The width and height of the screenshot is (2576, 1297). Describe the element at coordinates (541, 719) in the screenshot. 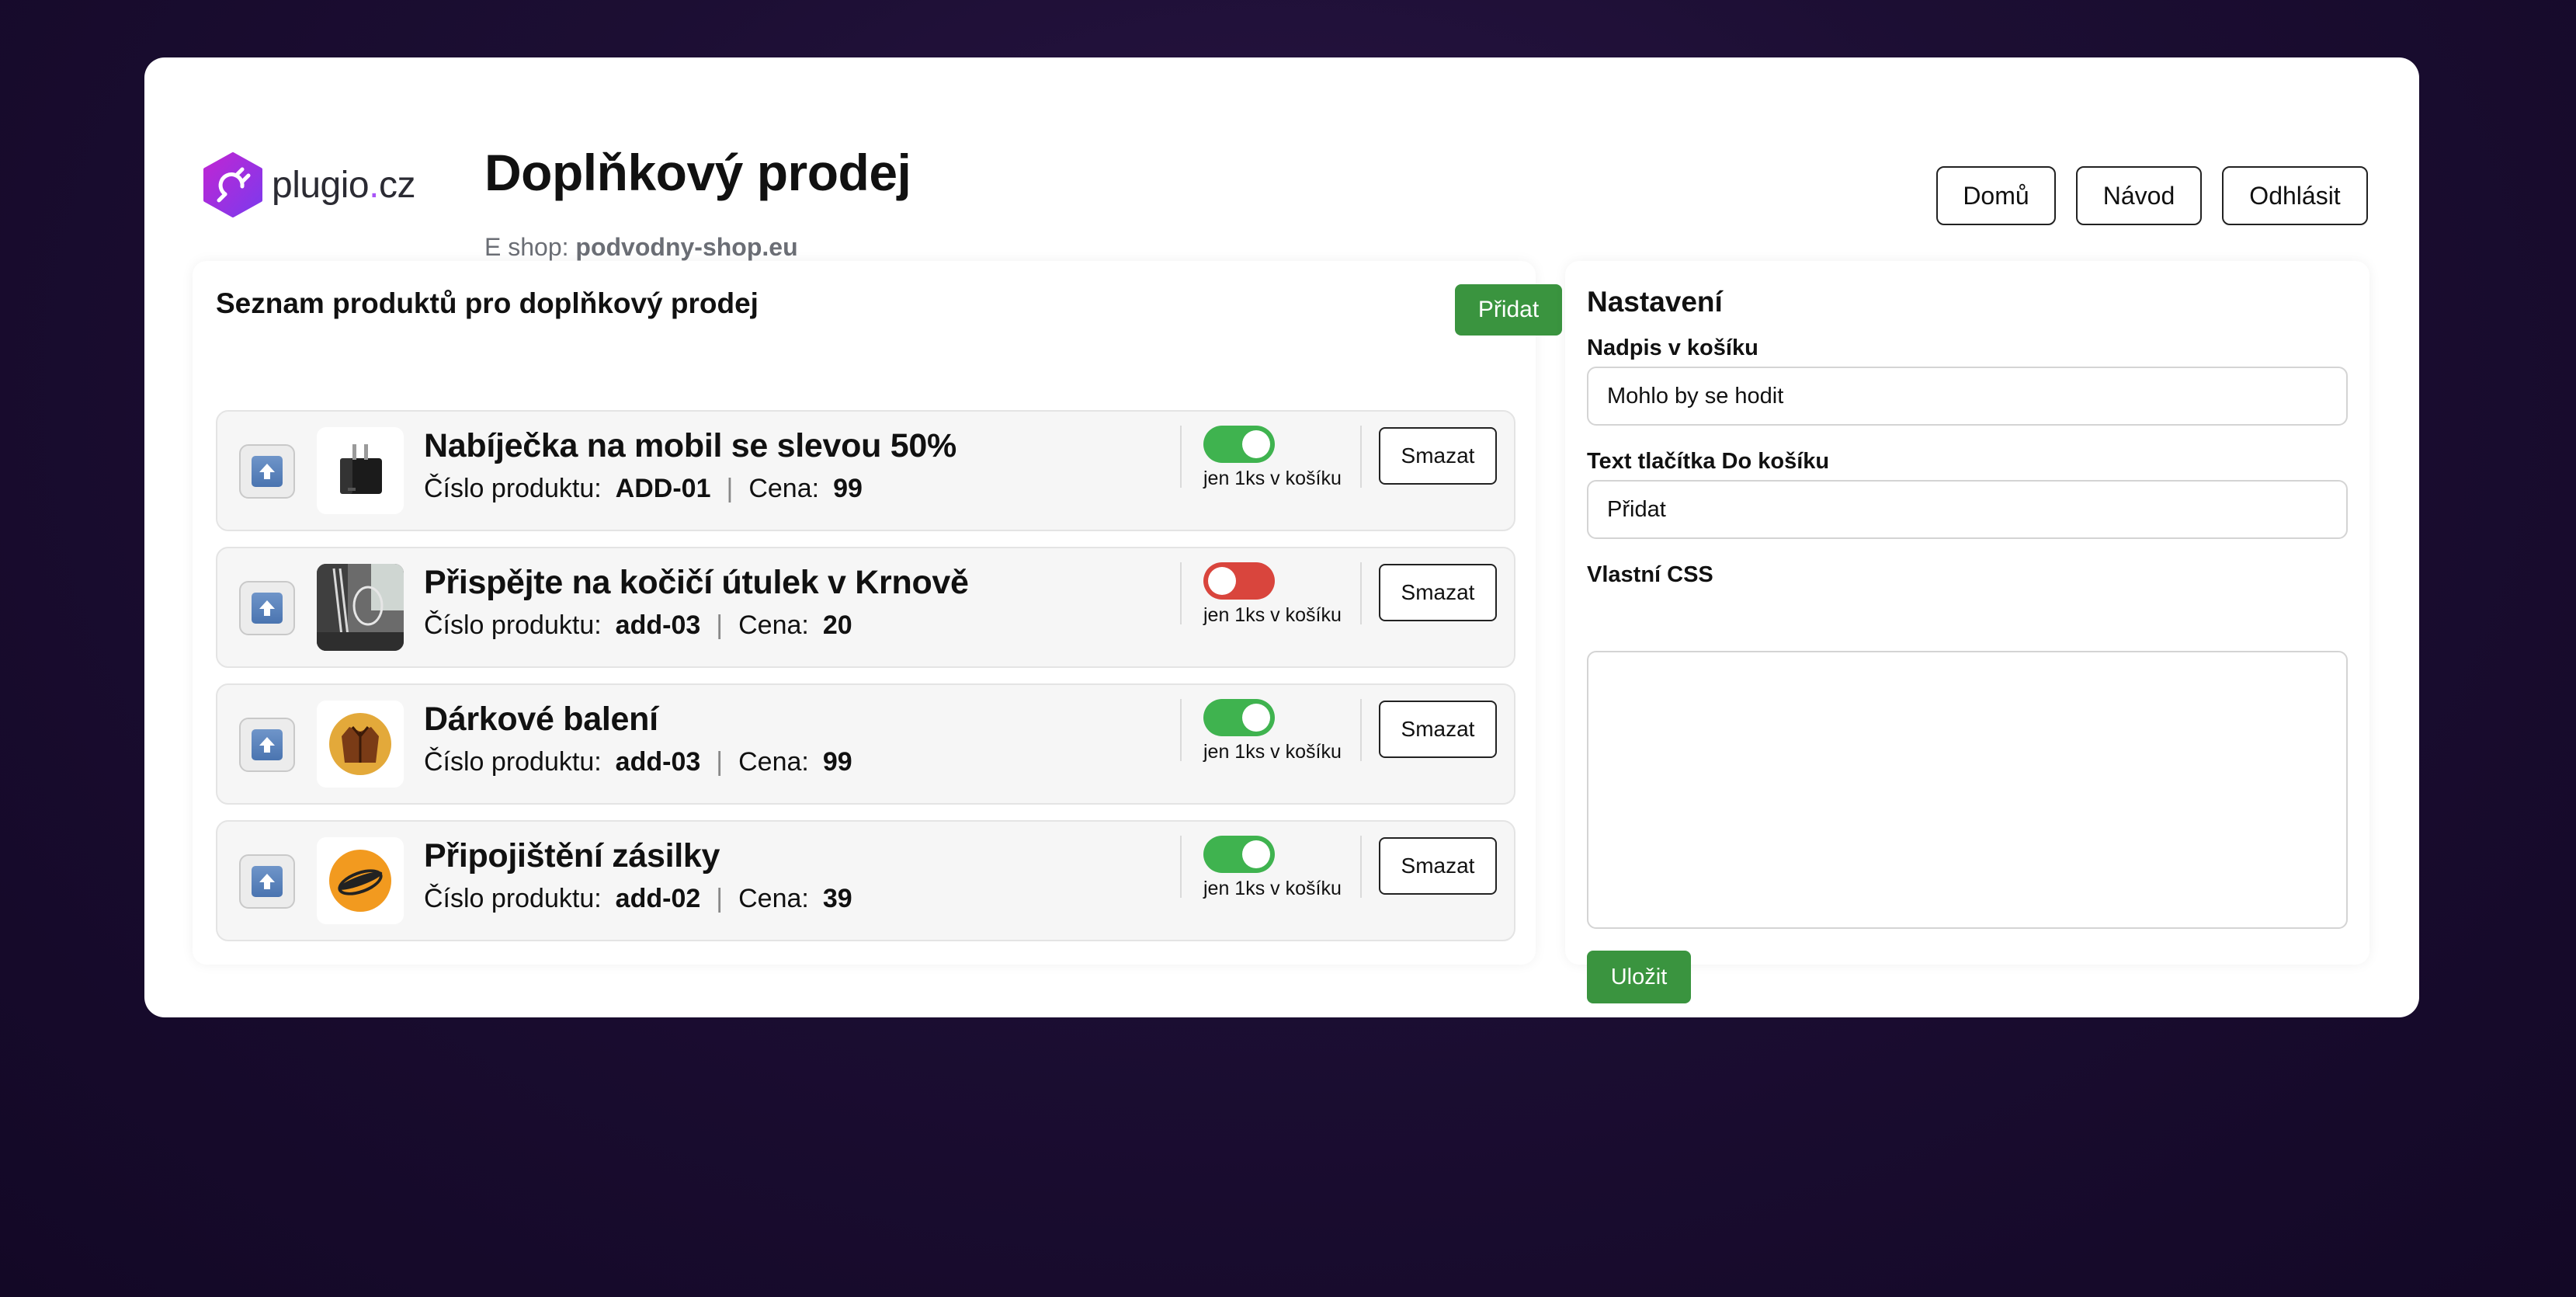

I see `product-name: Dárkové balení` at that location.